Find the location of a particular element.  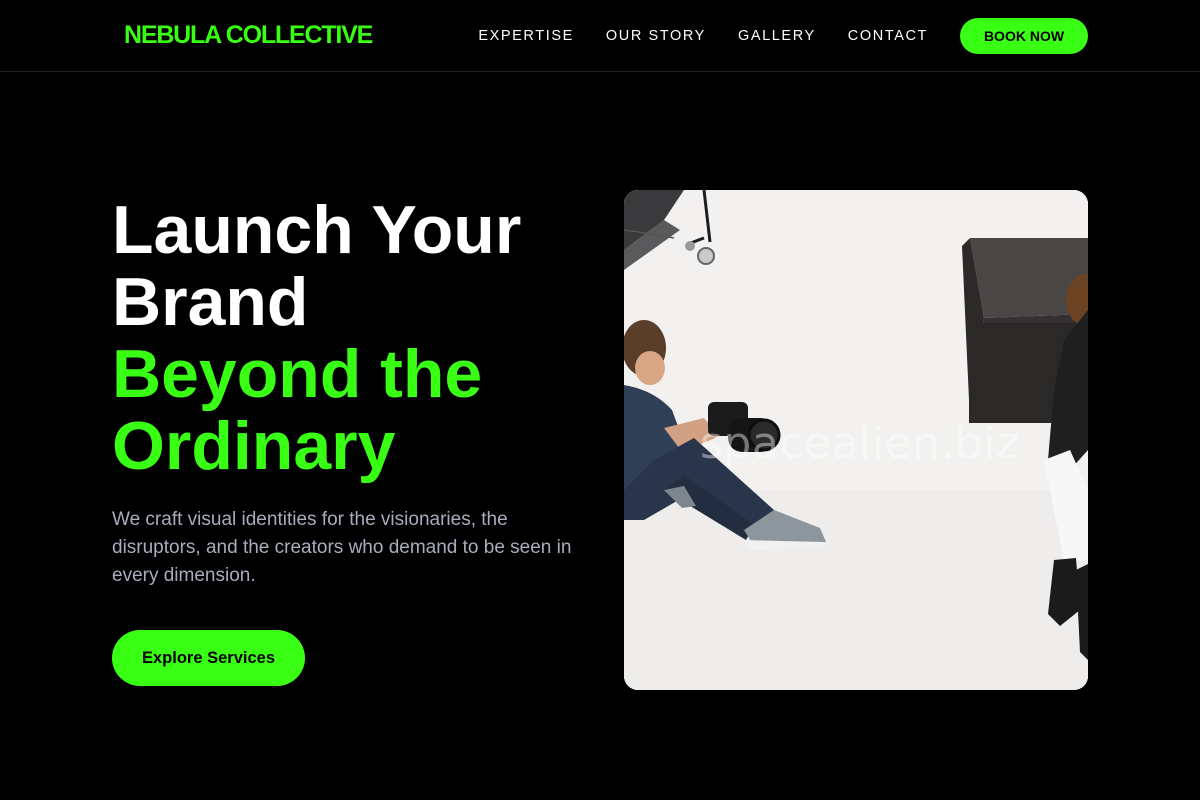

image-watermark: spacealien.biz is located at coordinates (860, 443).